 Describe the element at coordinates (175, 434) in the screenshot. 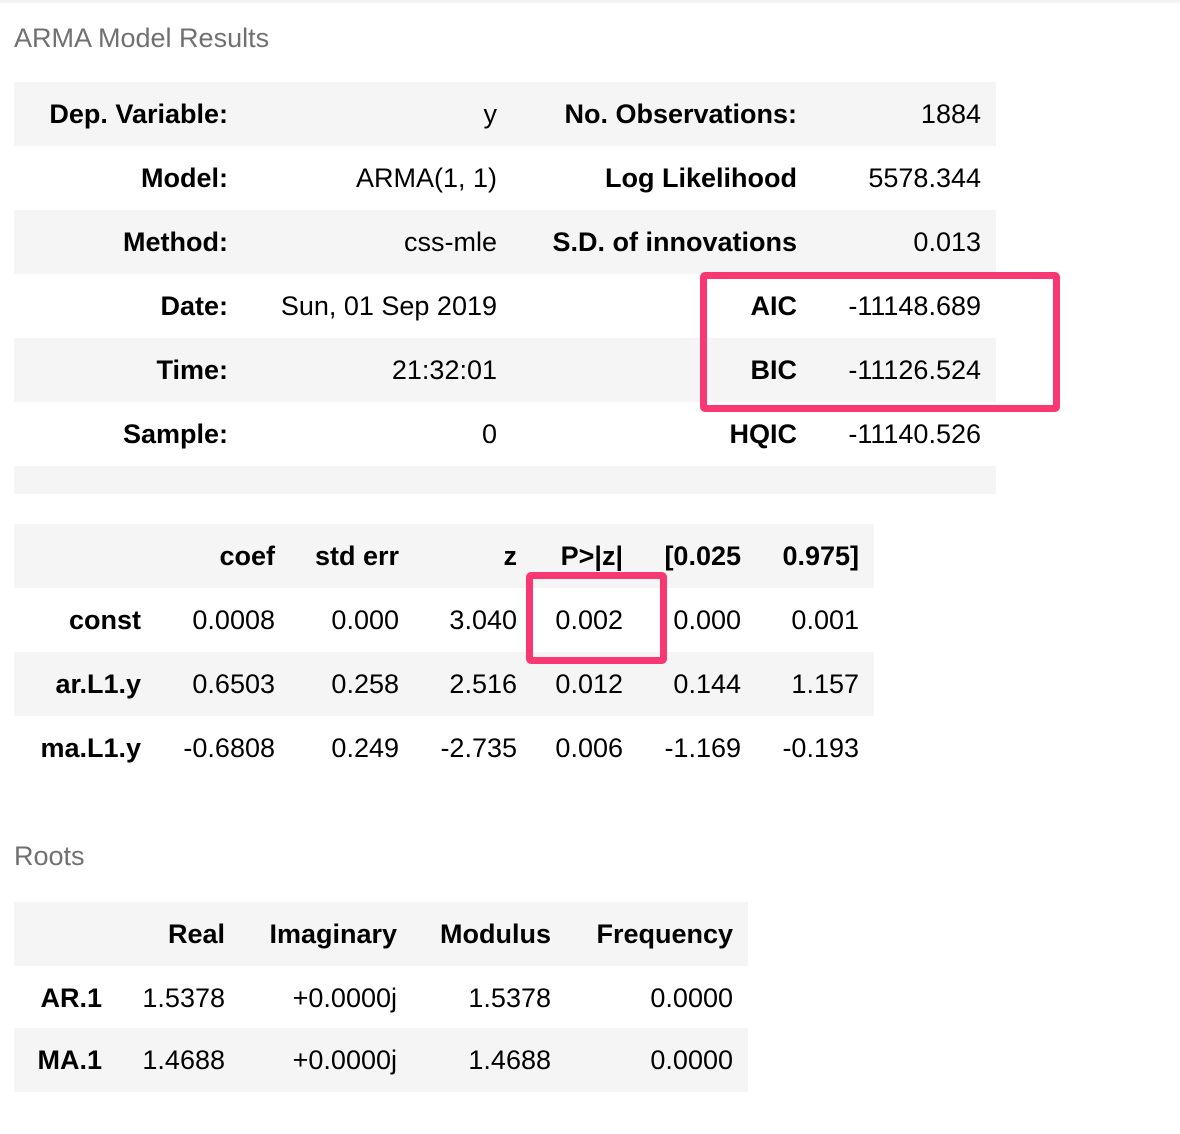

I see `row-label: Sample:` at that location.